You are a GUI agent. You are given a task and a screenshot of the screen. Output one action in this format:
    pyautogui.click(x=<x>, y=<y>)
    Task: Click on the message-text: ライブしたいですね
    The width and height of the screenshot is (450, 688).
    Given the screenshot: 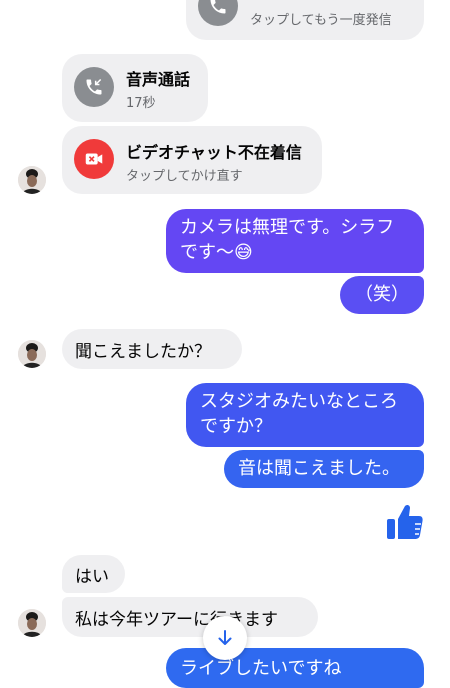 What is the action you would take?
    pyautogui.click(x=261, y=668)
    